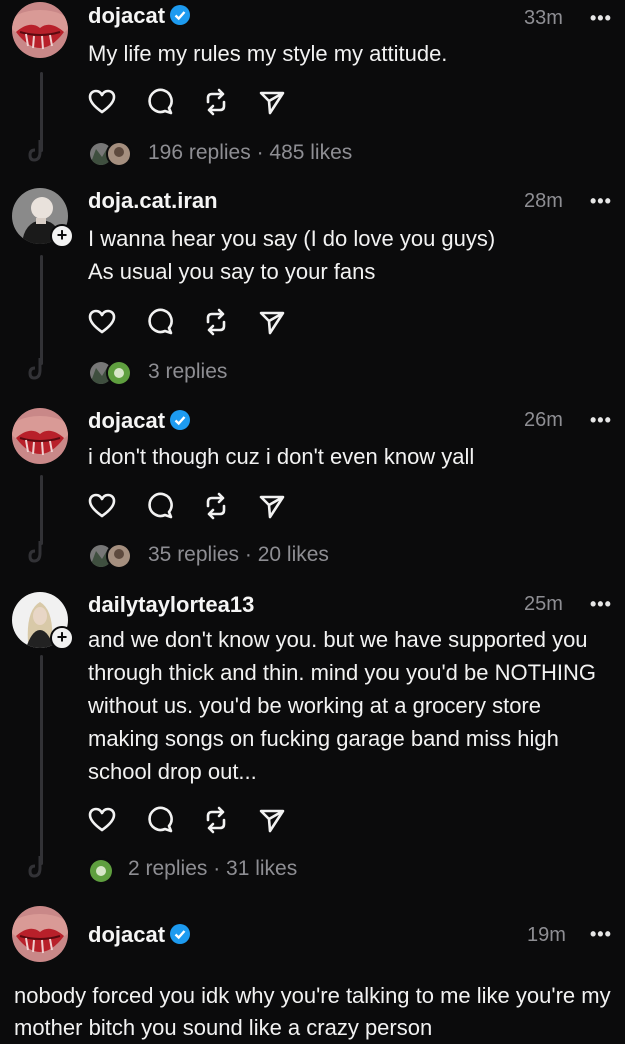 This screenshot has height=1044, width=625. Describe the element at coordinates (546, 935) in the screenshot. I see `timestamp: 19m` at that location.